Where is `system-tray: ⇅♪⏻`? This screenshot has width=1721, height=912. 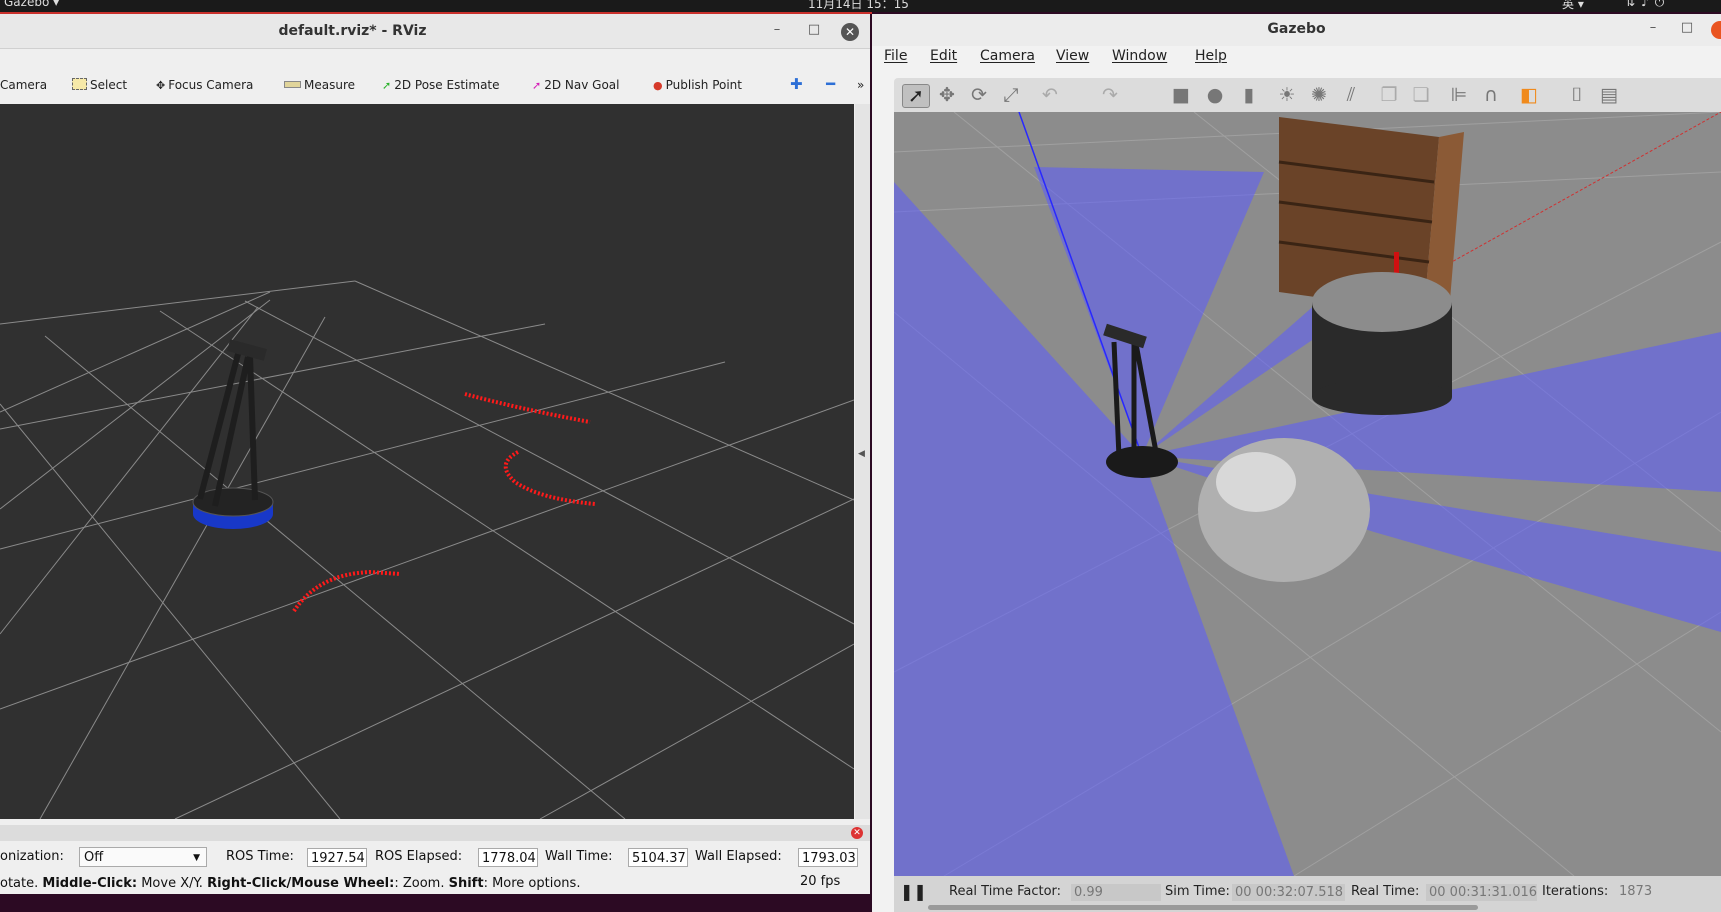
system-tray: ⇅♪⏻ is located at coordinates (1647, 5).